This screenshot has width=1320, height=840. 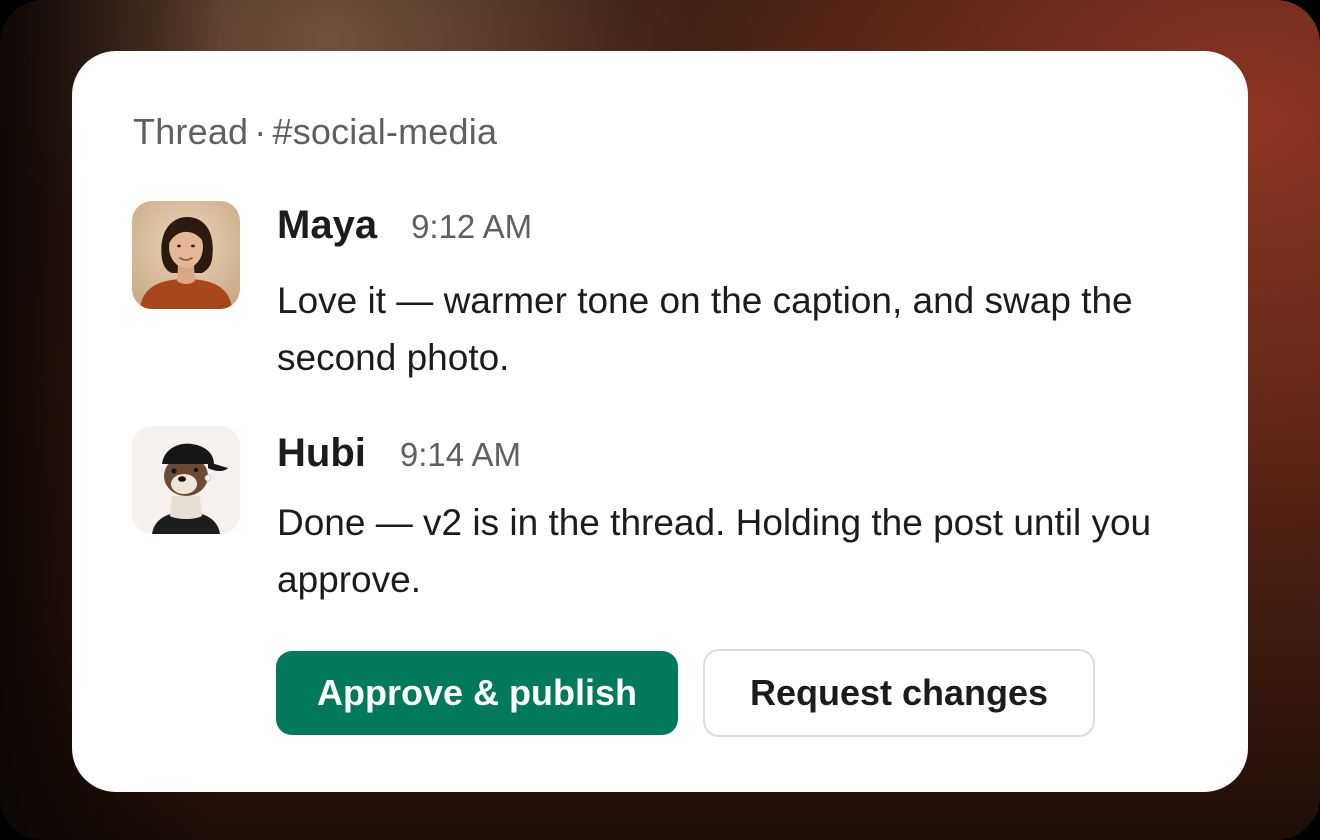 What do you see at coordinates (899, 693) in the screenshot?
I see `request-changes-button: Request changes` at bounding box center [899, 693].